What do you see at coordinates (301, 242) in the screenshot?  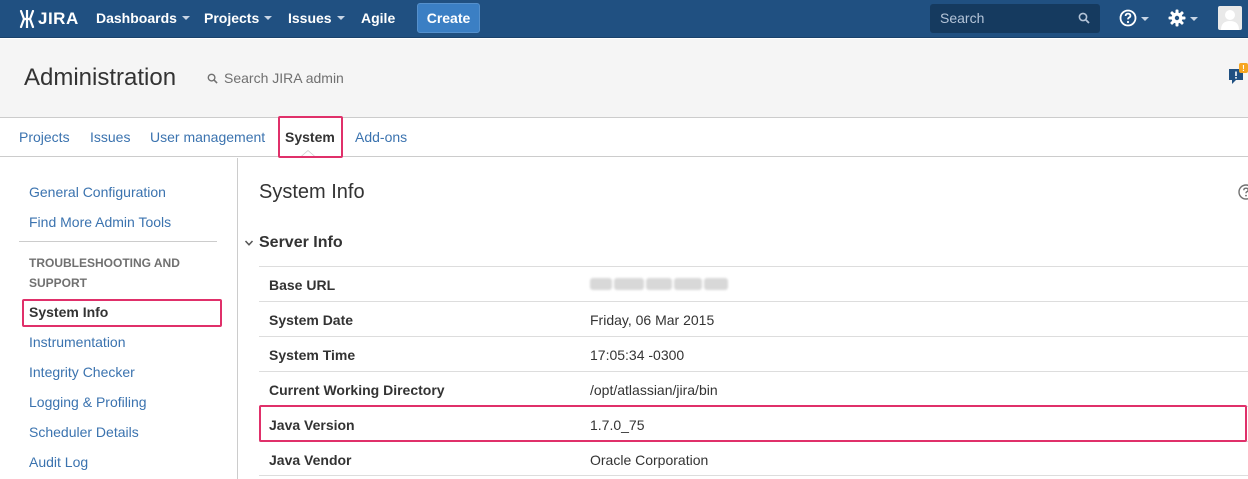 I see `server-info-heading: Server Info` at bounding box center [301, 242].